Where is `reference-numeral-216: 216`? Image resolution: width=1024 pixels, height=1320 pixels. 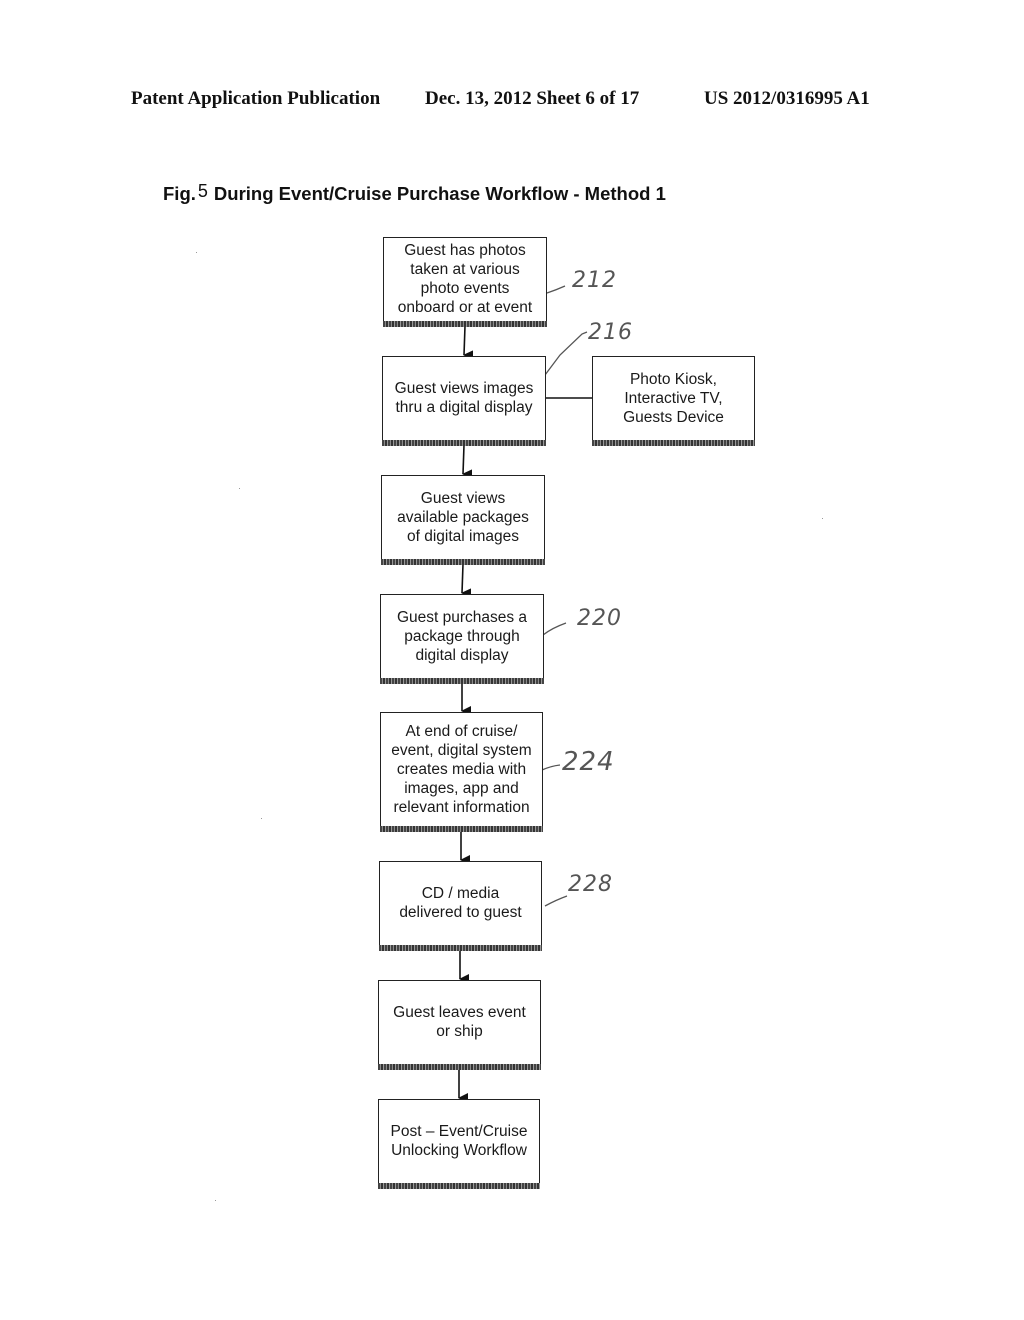 reference-numeral-216: 216 is located at coordinates (610, 332).